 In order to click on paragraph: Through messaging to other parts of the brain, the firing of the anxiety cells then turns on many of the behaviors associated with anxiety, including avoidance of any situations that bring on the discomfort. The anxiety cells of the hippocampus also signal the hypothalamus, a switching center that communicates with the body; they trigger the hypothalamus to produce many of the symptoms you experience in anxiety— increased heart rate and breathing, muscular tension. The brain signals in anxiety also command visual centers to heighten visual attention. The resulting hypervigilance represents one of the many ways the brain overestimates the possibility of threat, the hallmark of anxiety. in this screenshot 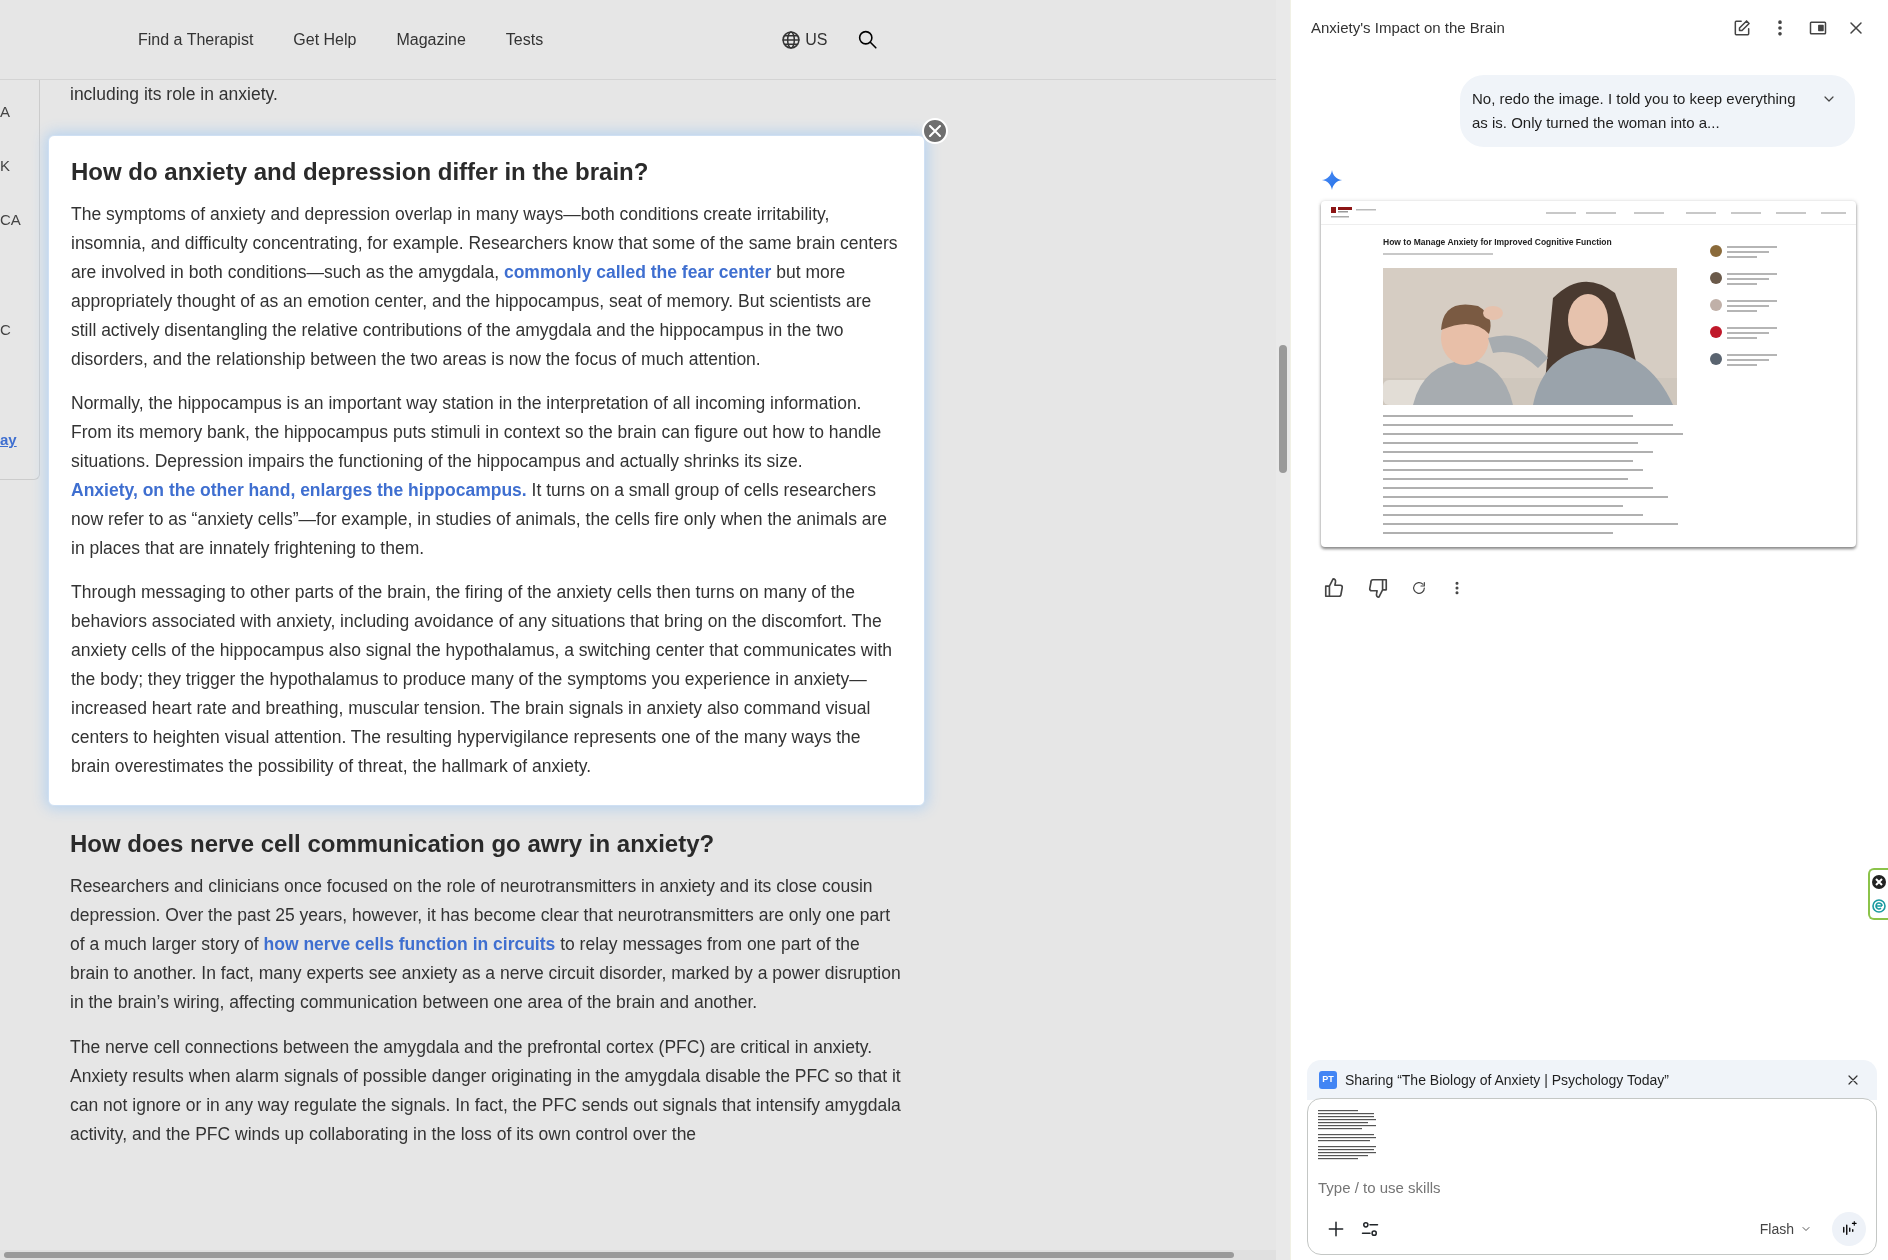, I will do `click(482, 679)`.